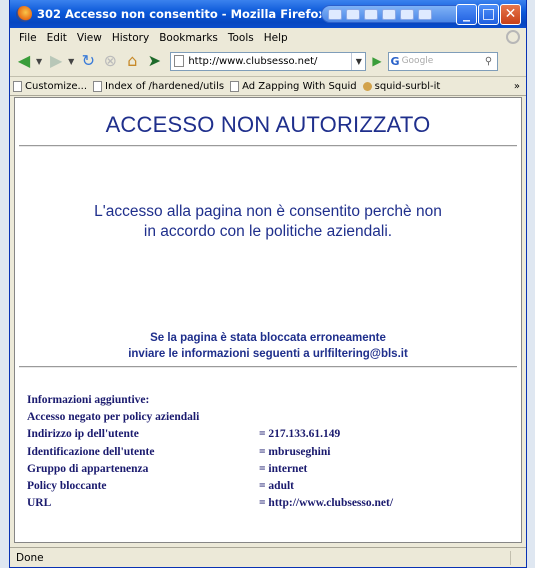  I want to click on status-bar: Done, so click(268, 557).